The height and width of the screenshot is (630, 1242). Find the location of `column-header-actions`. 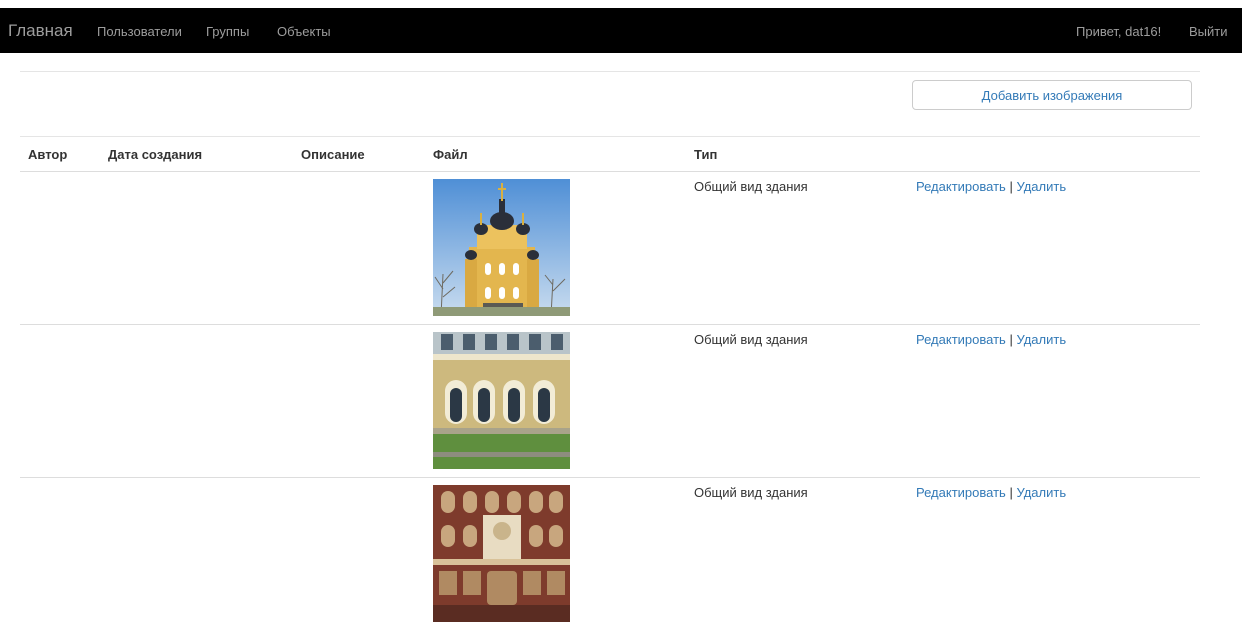

column-header-actions is located at coordinates (1054, 154).